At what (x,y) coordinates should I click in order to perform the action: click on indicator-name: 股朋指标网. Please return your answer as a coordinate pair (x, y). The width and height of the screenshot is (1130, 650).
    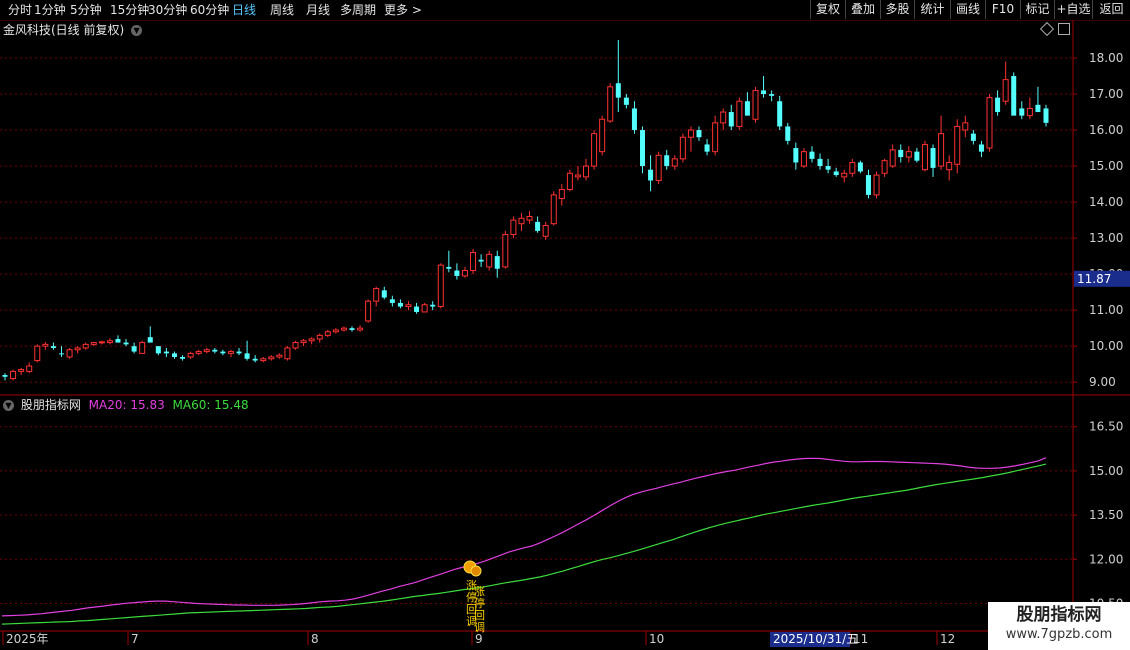
    Looking at the image, I should click on (51, 405).